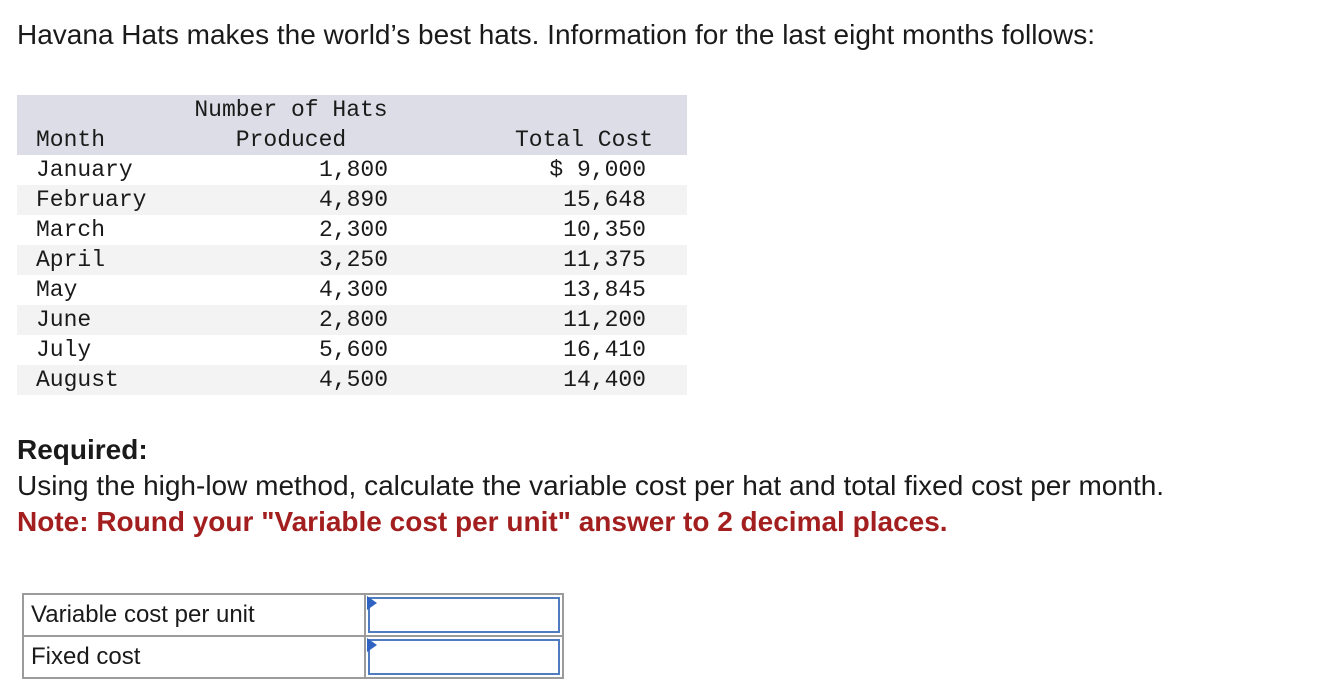 This screenshot has width=1326, height=688. I want to click on month-cell: February, so click(91, 200).